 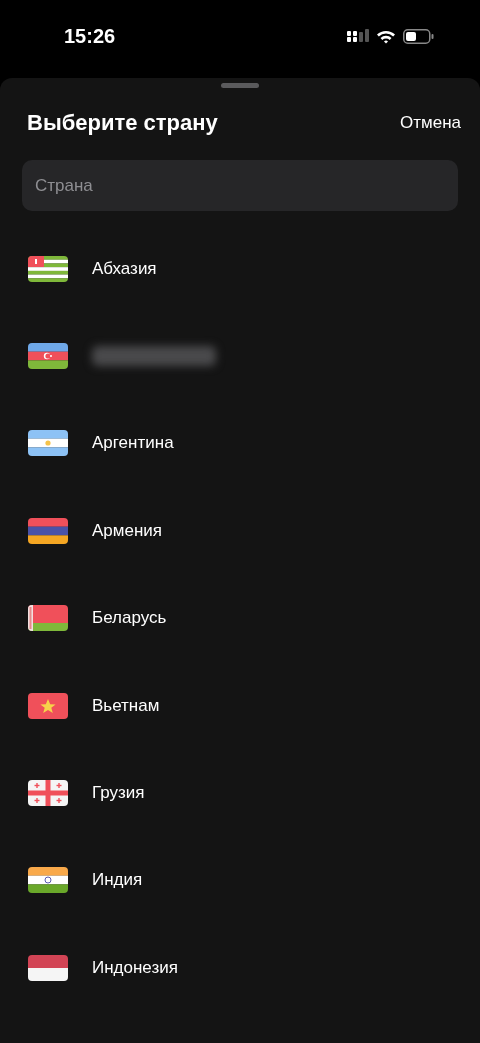 What do you see at coordinates (117, 880) in the screenshot?
I see `country-name: Индия` at bounding box center [117, 880].